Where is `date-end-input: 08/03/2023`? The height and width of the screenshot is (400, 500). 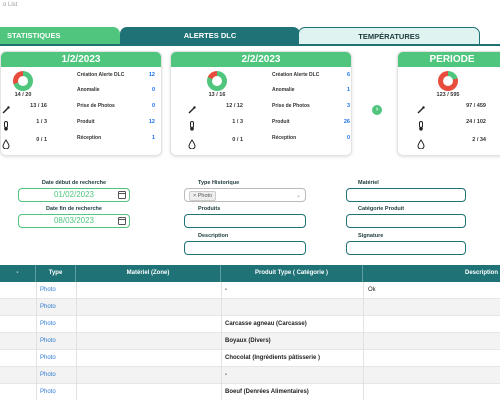
date-end-input: 08/03/2023 is located at coordinates (74, 221).